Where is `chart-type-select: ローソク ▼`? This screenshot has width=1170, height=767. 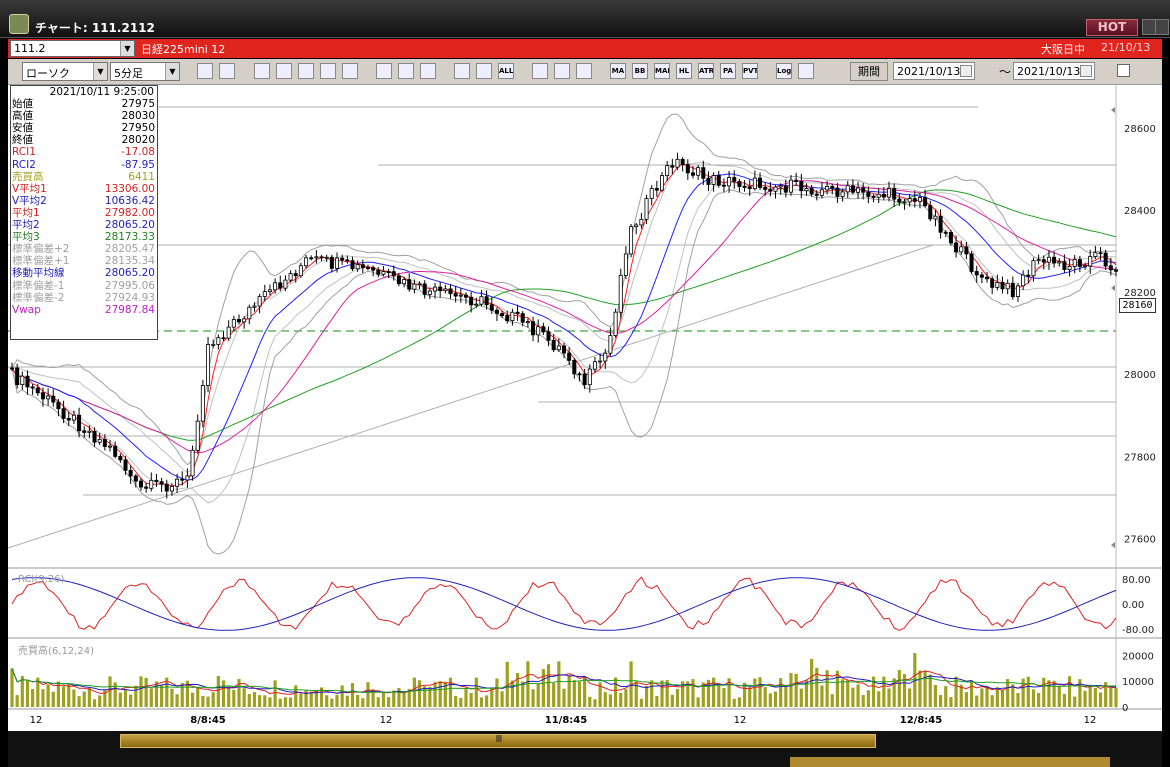
chart-type-select: ローソク ▼ is located at coordinates (65, 71).